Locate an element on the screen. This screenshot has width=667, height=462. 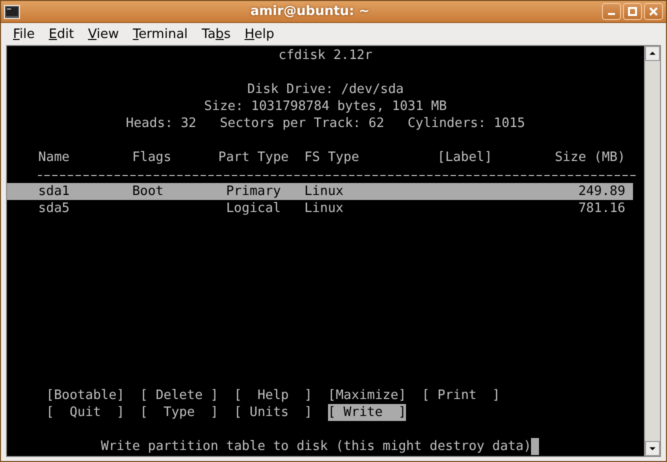
menu-item: Help is located at coordinates (260, 34).